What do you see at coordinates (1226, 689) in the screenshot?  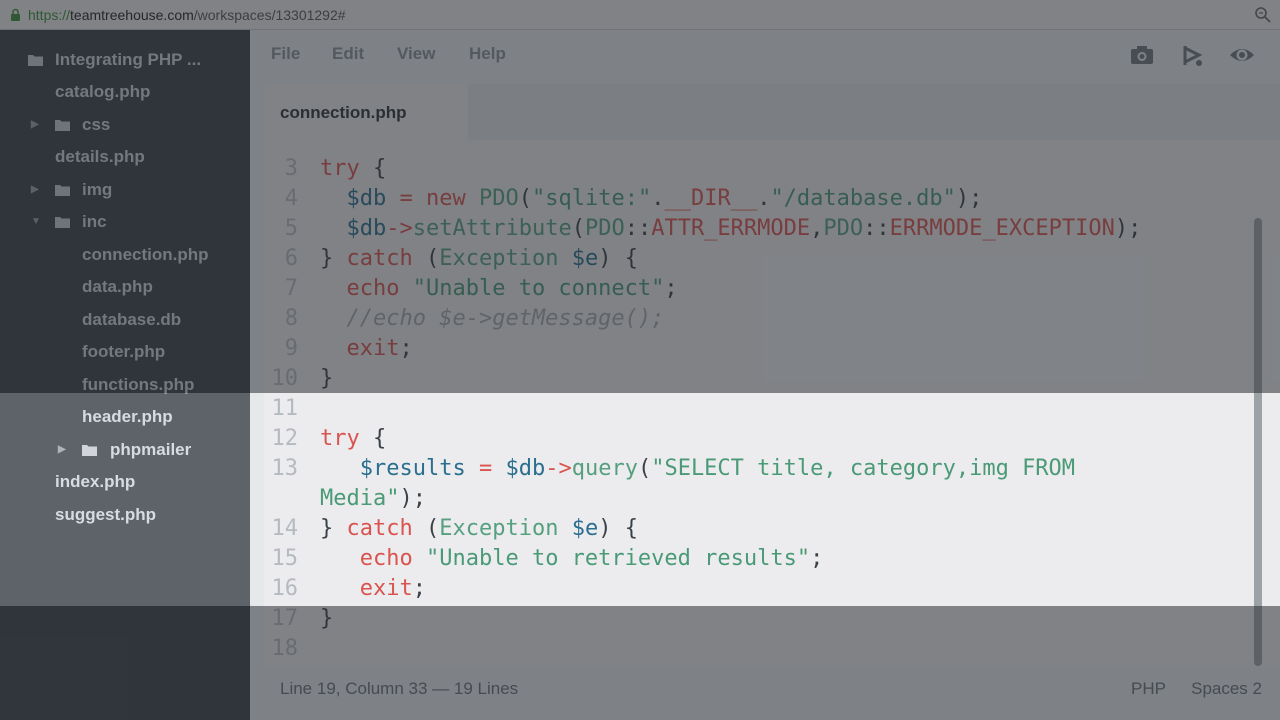 I see `indent-setting: Spaces 2` at bounding box center [1226, 689].